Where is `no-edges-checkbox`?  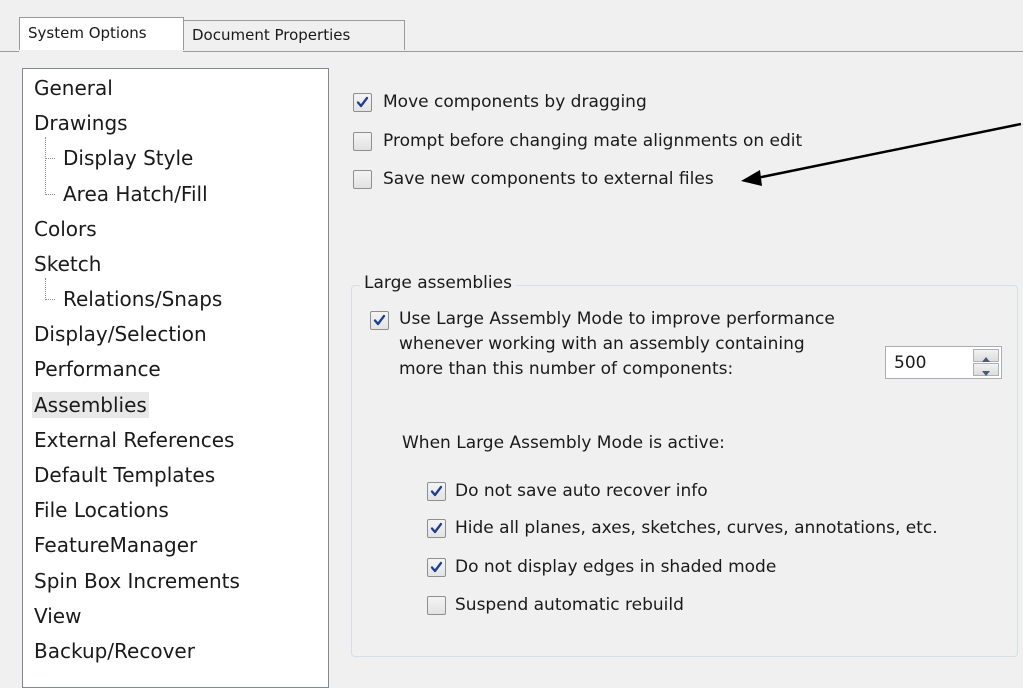 no-edges-checkbox is located at coordinates (436, 567).